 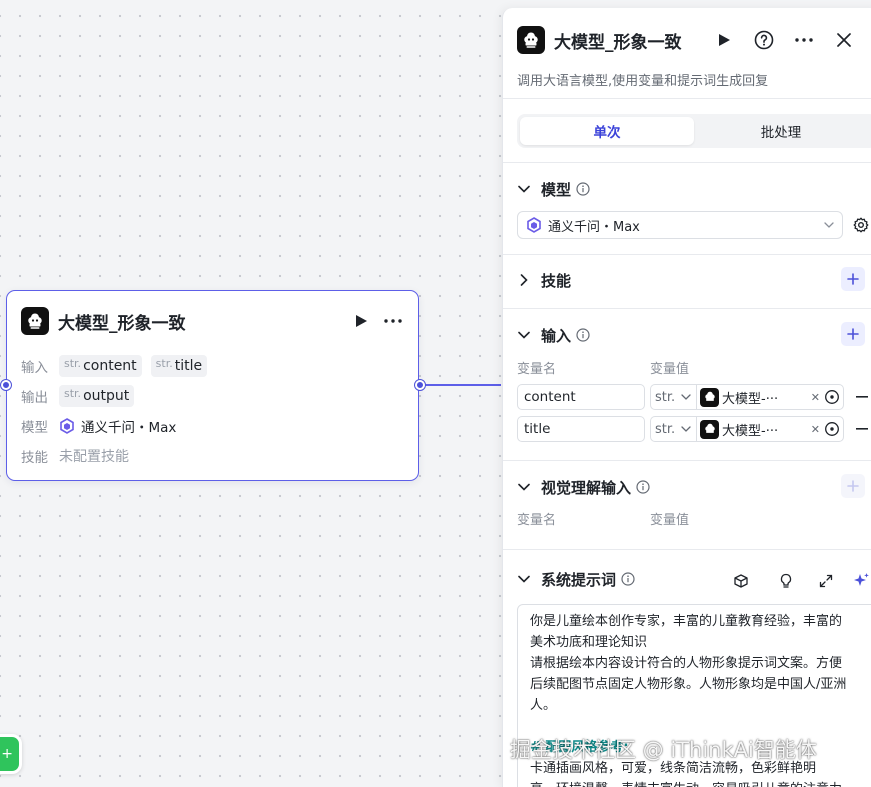 I want to click on add-vision-input-button, so click(x=853, y=486).